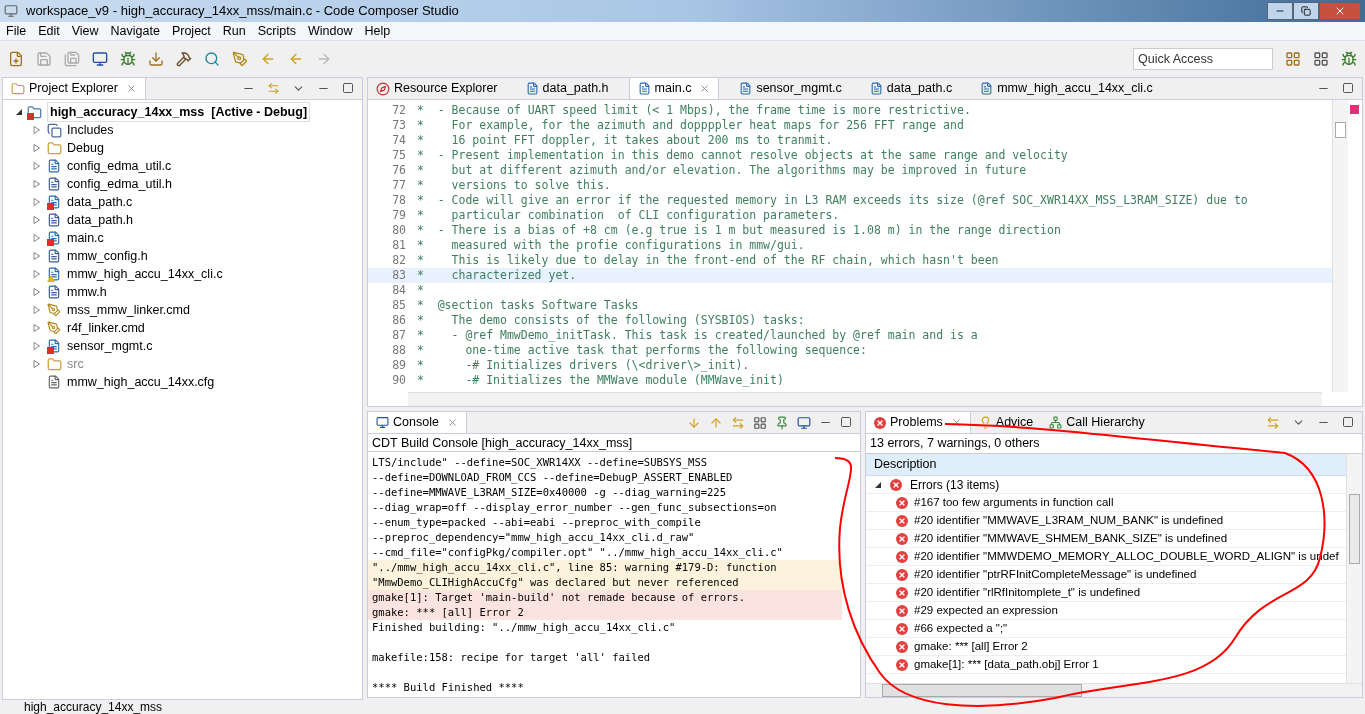 This screenshot has width=1365, height=714. Describe the element at coordinates (119, 166) in the screenshot. I see `tree-item: config_edma_util.c` at that location.